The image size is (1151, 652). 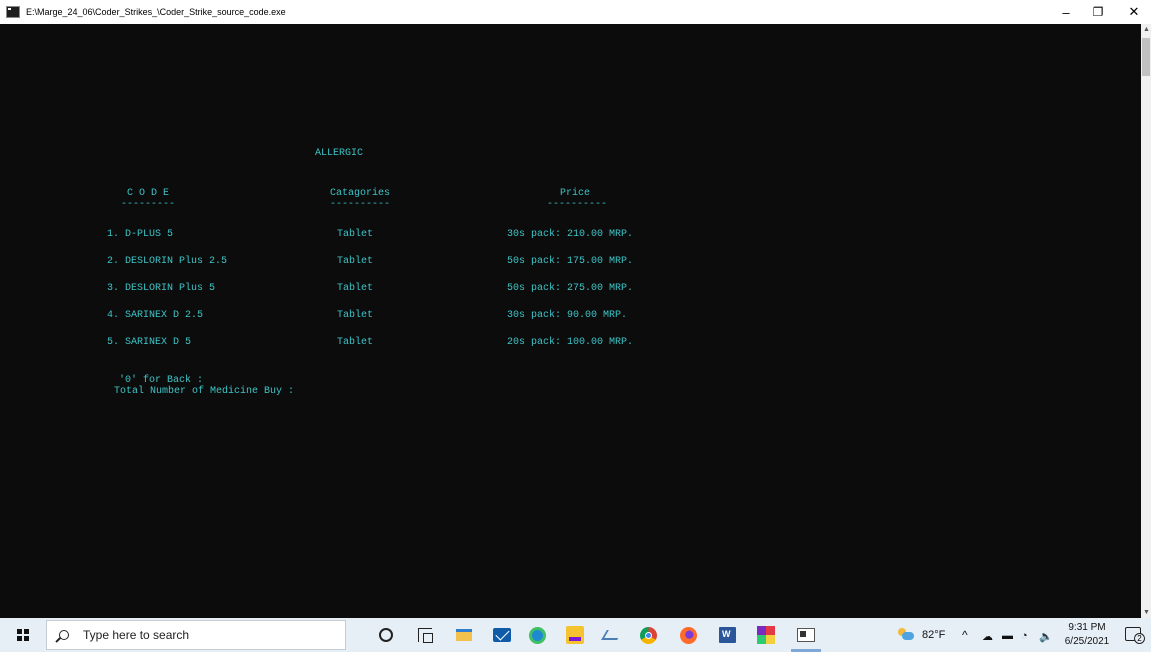 What do you see at coordinates (386, 635) in the screenshot?
I see `cortana-icon` at bounding box center [386, 635].